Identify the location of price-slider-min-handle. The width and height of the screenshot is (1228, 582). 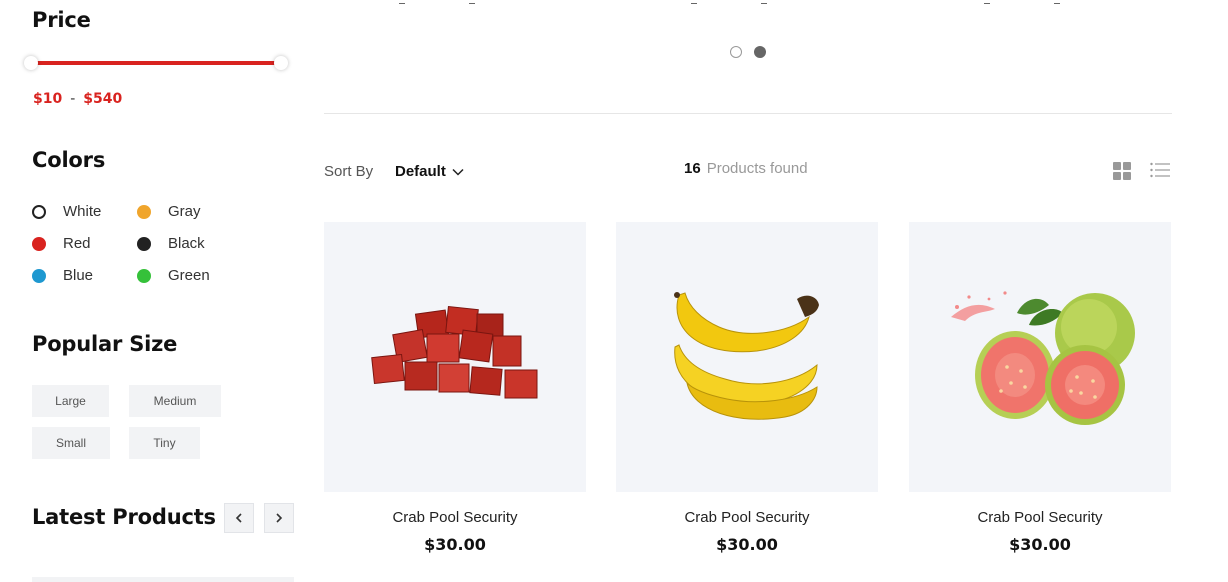
(31, 63).